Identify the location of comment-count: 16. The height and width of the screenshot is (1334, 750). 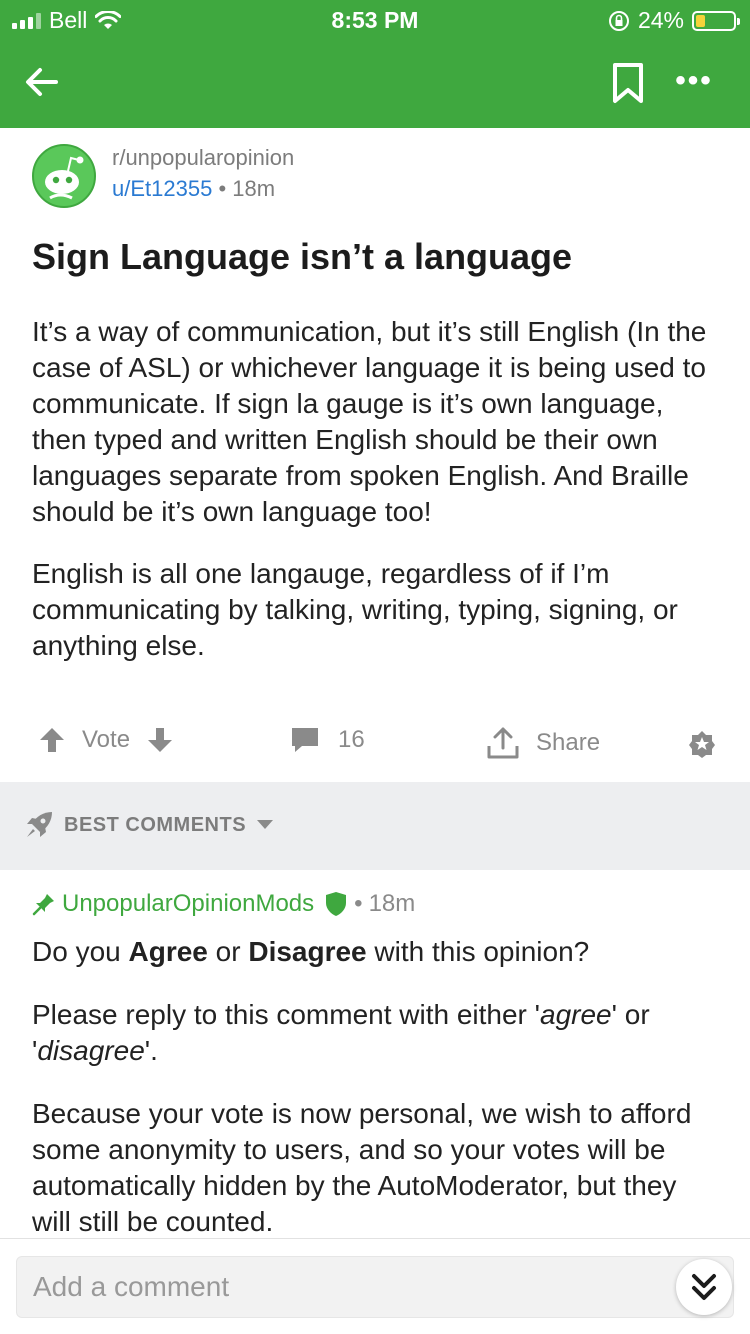
(351, 739).